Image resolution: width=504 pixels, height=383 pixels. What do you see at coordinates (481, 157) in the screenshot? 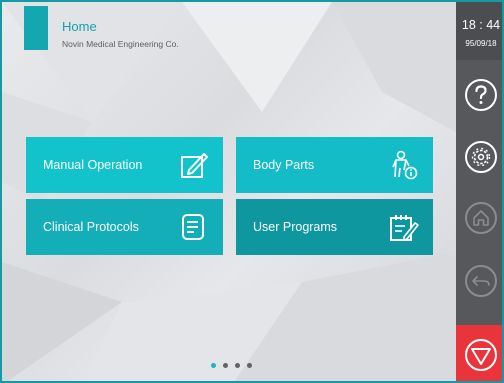
I see `settings-icon` at bounding box center [481, 157].